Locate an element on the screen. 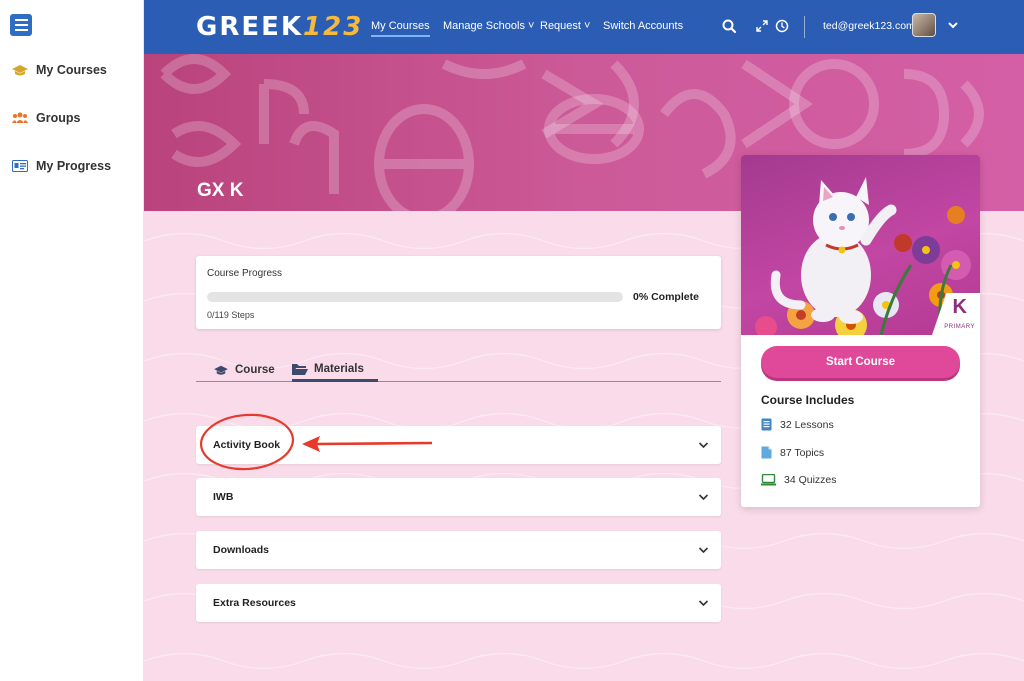 Image resolution: width=1024 pixels, height=681 pixels. search-icon is located at coordinates (729, 26).